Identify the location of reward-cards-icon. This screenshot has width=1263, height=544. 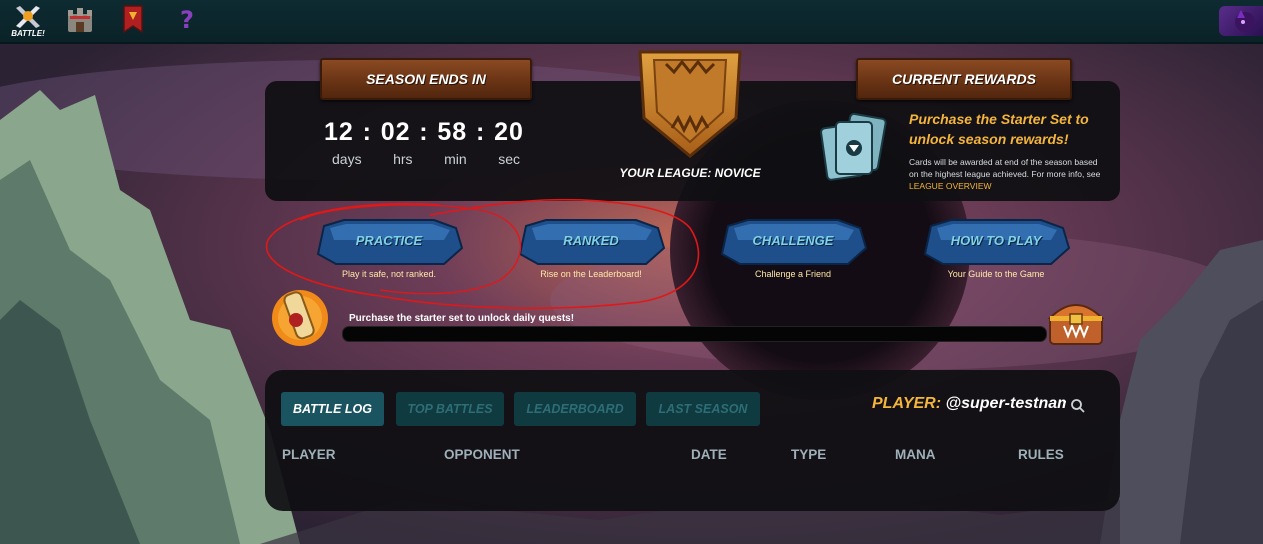
(853, 146).